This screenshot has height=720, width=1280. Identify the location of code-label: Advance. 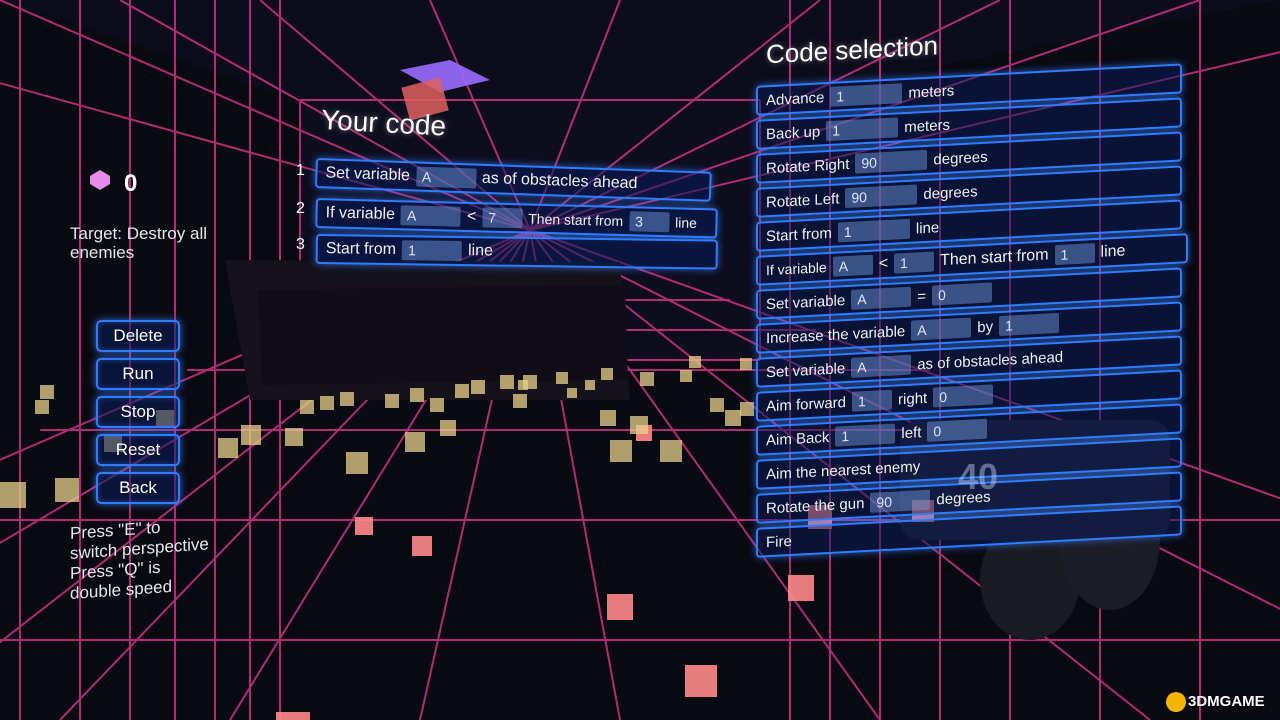
(795, 98).